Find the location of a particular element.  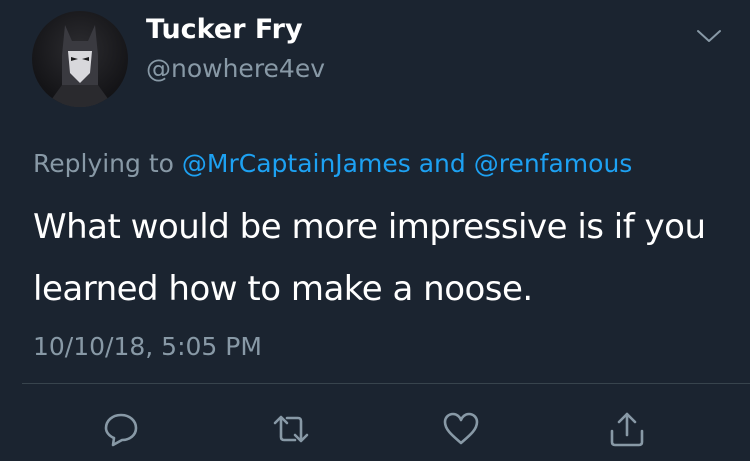

retweet-button is located at coordinates (291, 429).